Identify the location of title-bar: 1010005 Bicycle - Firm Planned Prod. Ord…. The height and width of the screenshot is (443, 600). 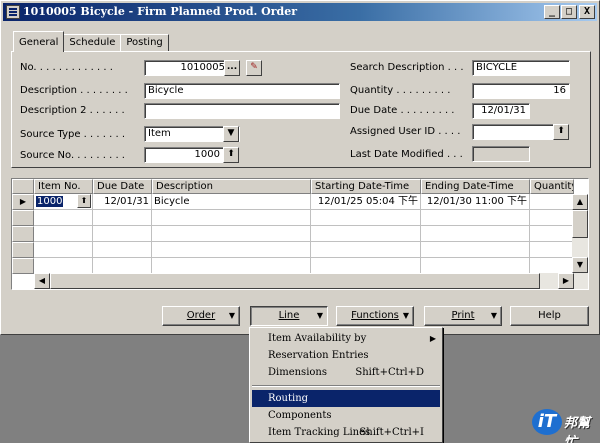
(300, 12).